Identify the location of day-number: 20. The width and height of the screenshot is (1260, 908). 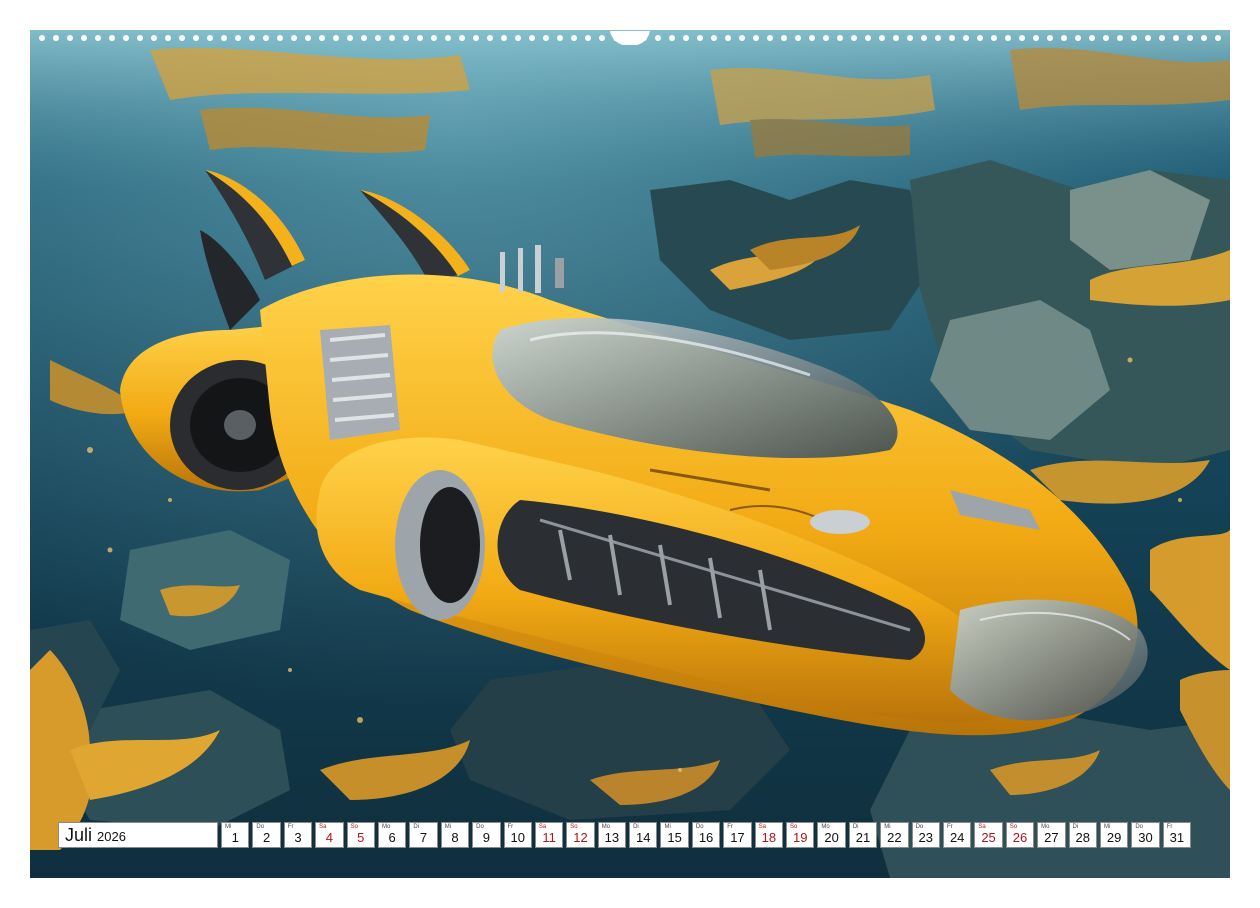
(831, 837).